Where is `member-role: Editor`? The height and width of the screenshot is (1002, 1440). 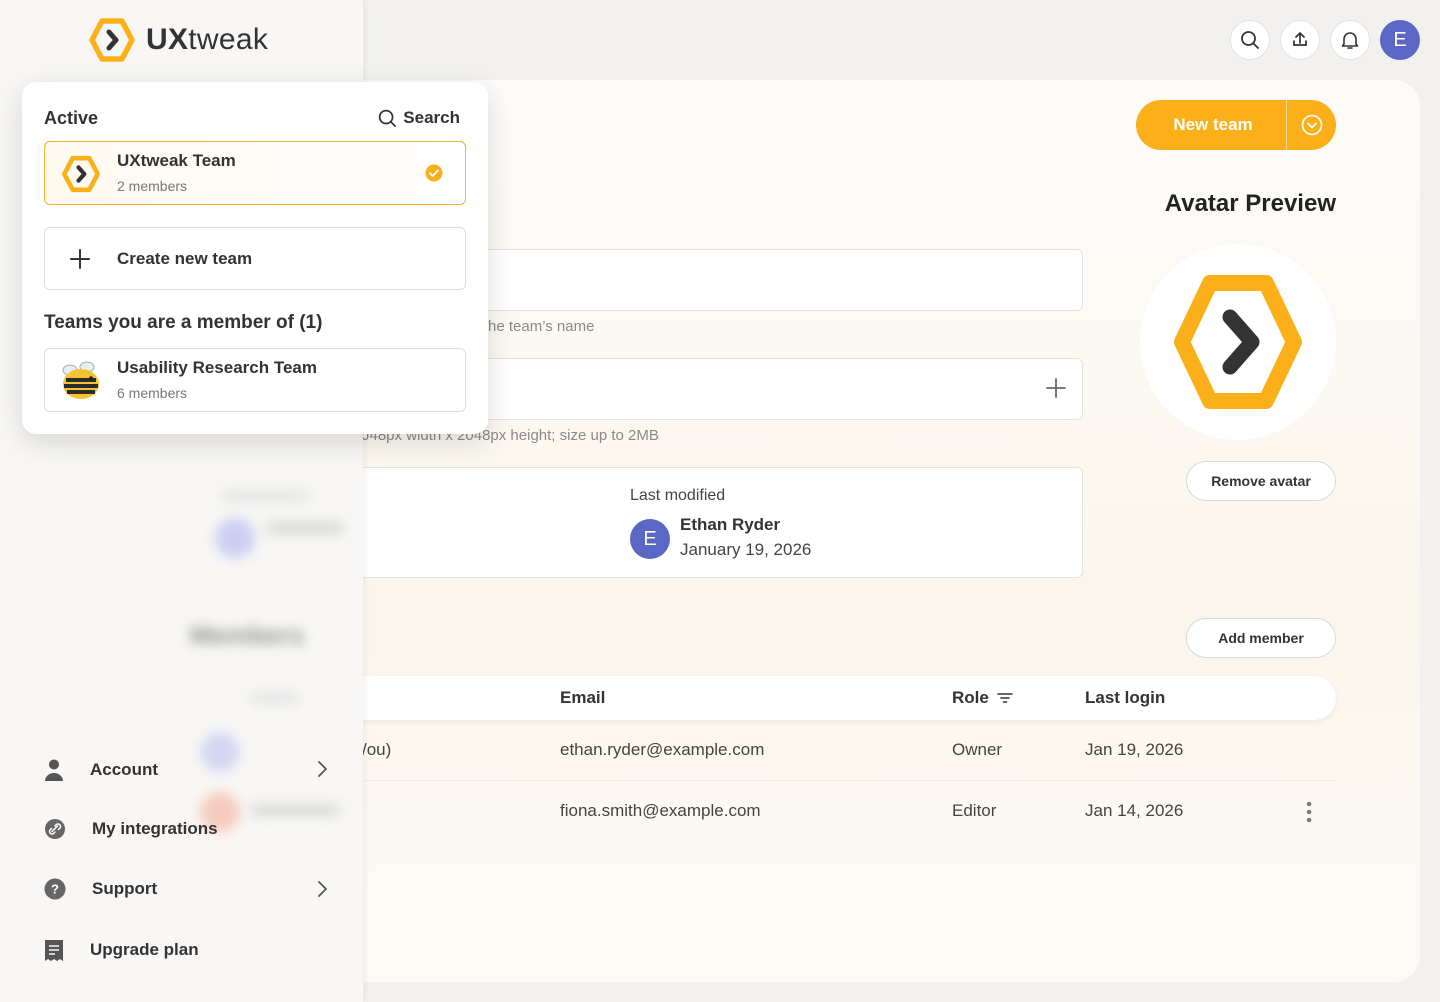 member-role: Editor is located at coordinates (974, 810).